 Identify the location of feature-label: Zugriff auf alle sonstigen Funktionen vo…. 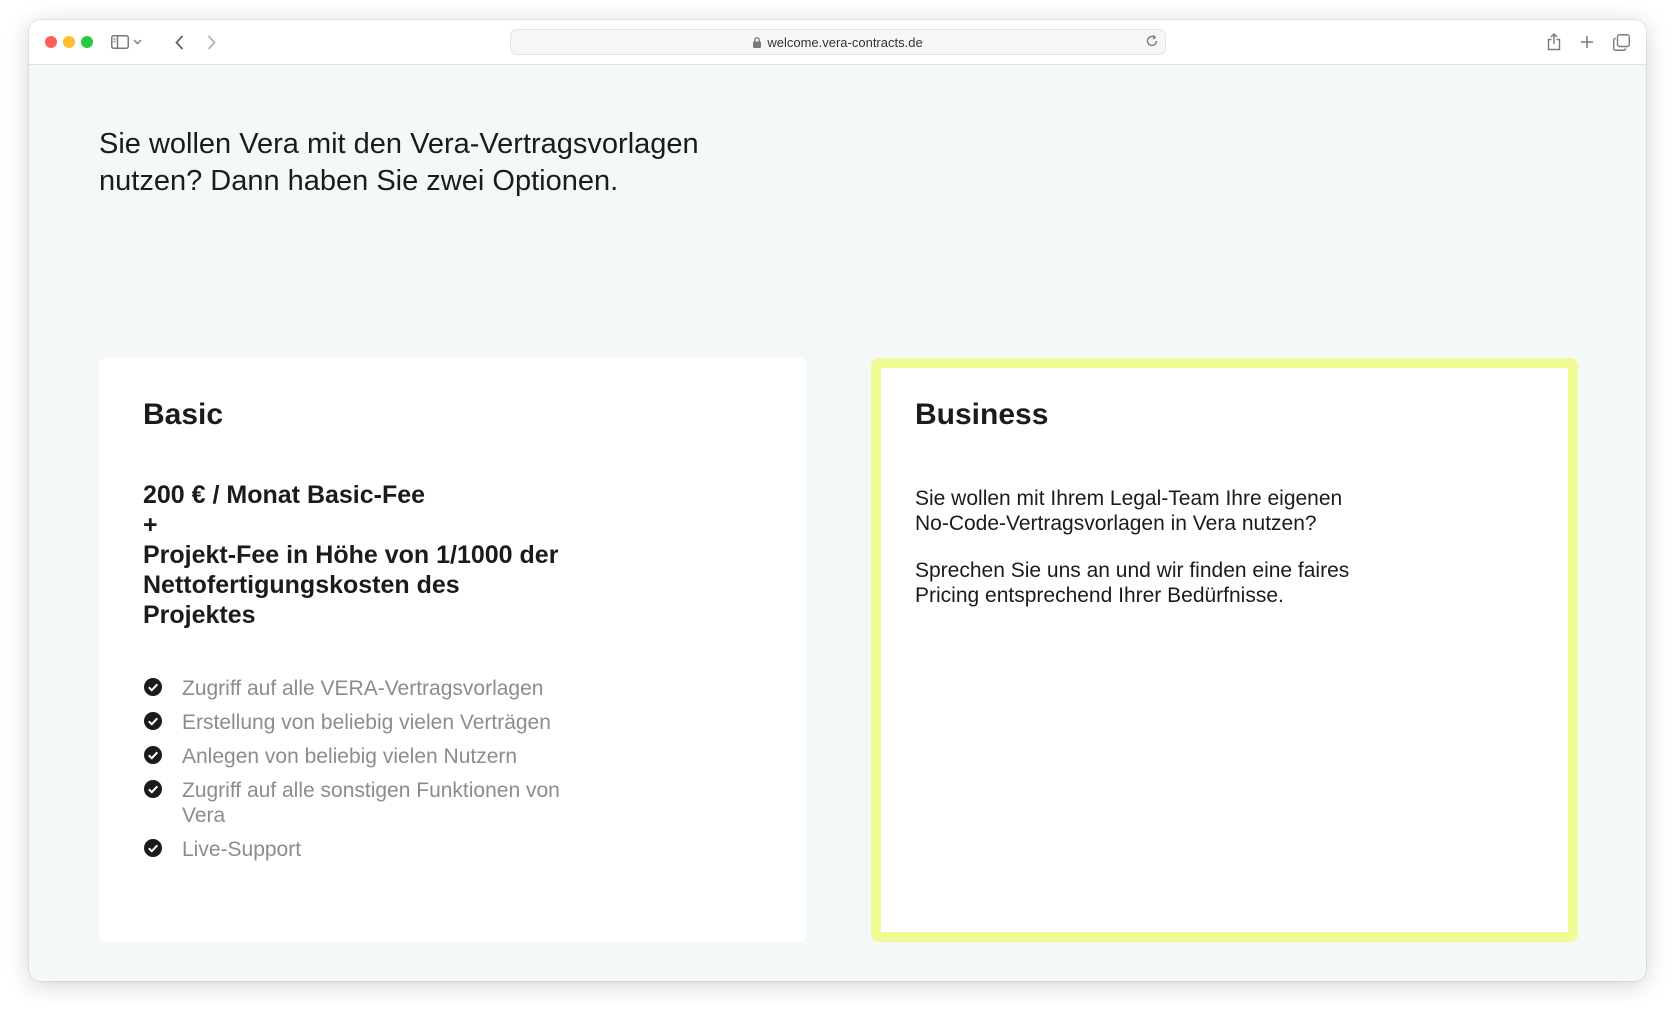
(371, 803).